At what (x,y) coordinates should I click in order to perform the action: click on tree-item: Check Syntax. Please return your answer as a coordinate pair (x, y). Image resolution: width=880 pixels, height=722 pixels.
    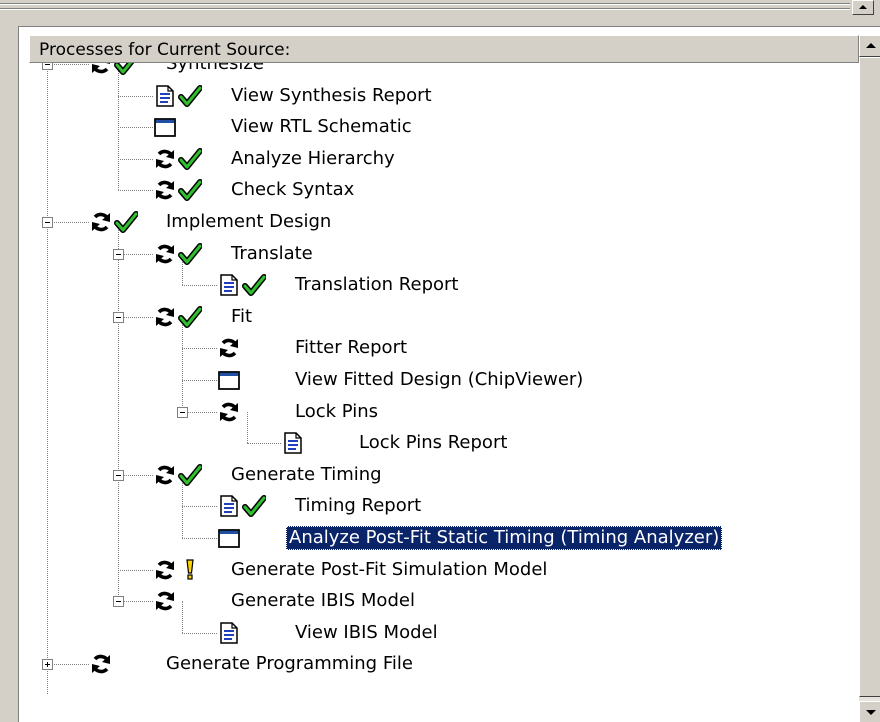
    Looking at the image, I should click on (513, 190).